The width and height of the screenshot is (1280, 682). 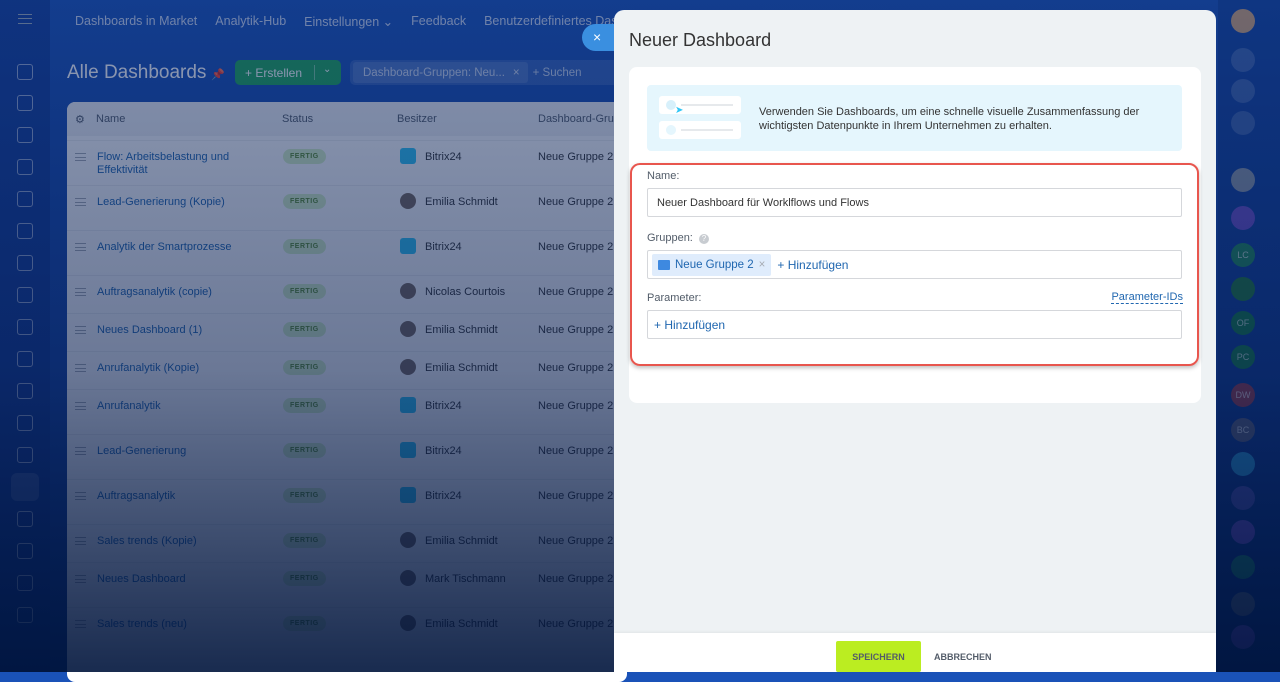 I want to click on dashboard-name-link: Analytik der Smartprozesse, so click(x=172, y=247).